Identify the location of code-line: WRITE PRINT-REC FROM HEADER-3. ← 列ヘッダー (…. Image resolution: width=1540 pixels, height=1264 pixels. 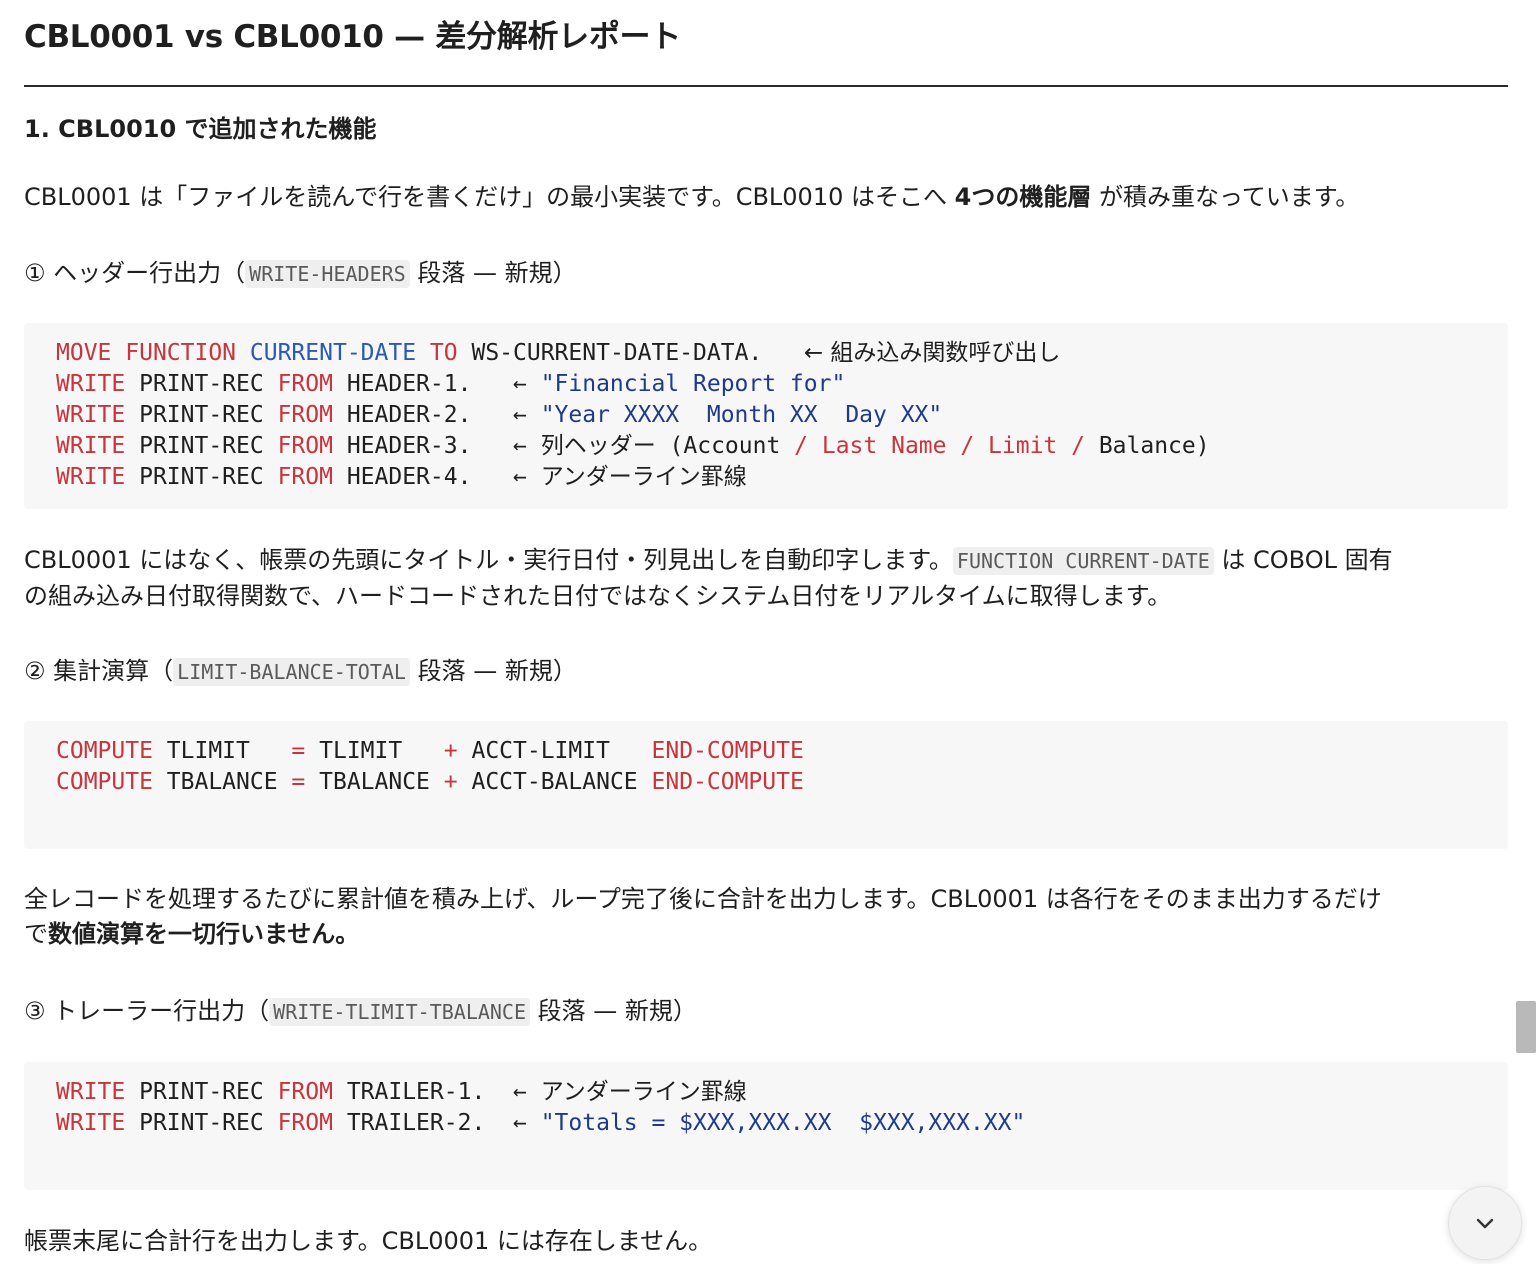
(633, 446).